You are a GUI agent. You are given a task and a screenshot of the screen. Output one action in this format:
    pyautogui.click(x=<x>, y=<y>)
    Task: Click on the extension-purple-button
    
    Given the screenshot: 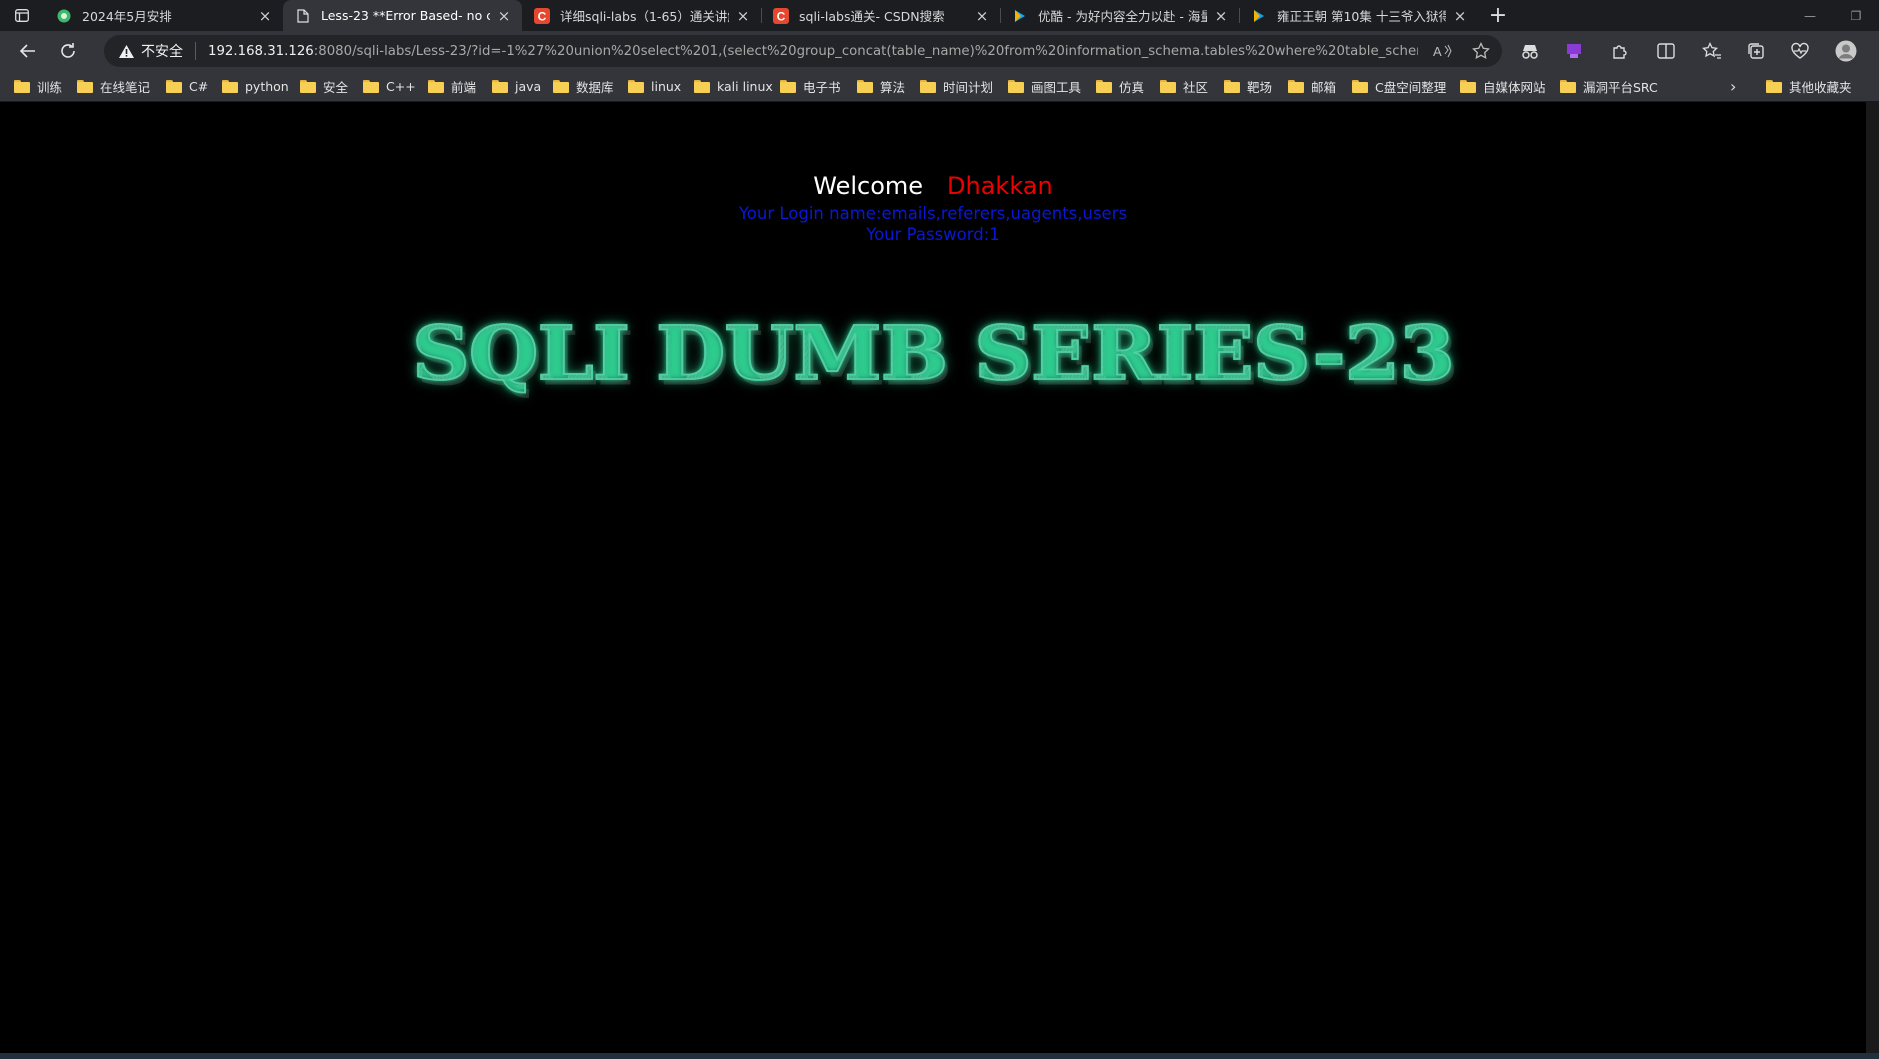 What is the action you would take?
    pyautogui.click(x=1574, y=51)
    